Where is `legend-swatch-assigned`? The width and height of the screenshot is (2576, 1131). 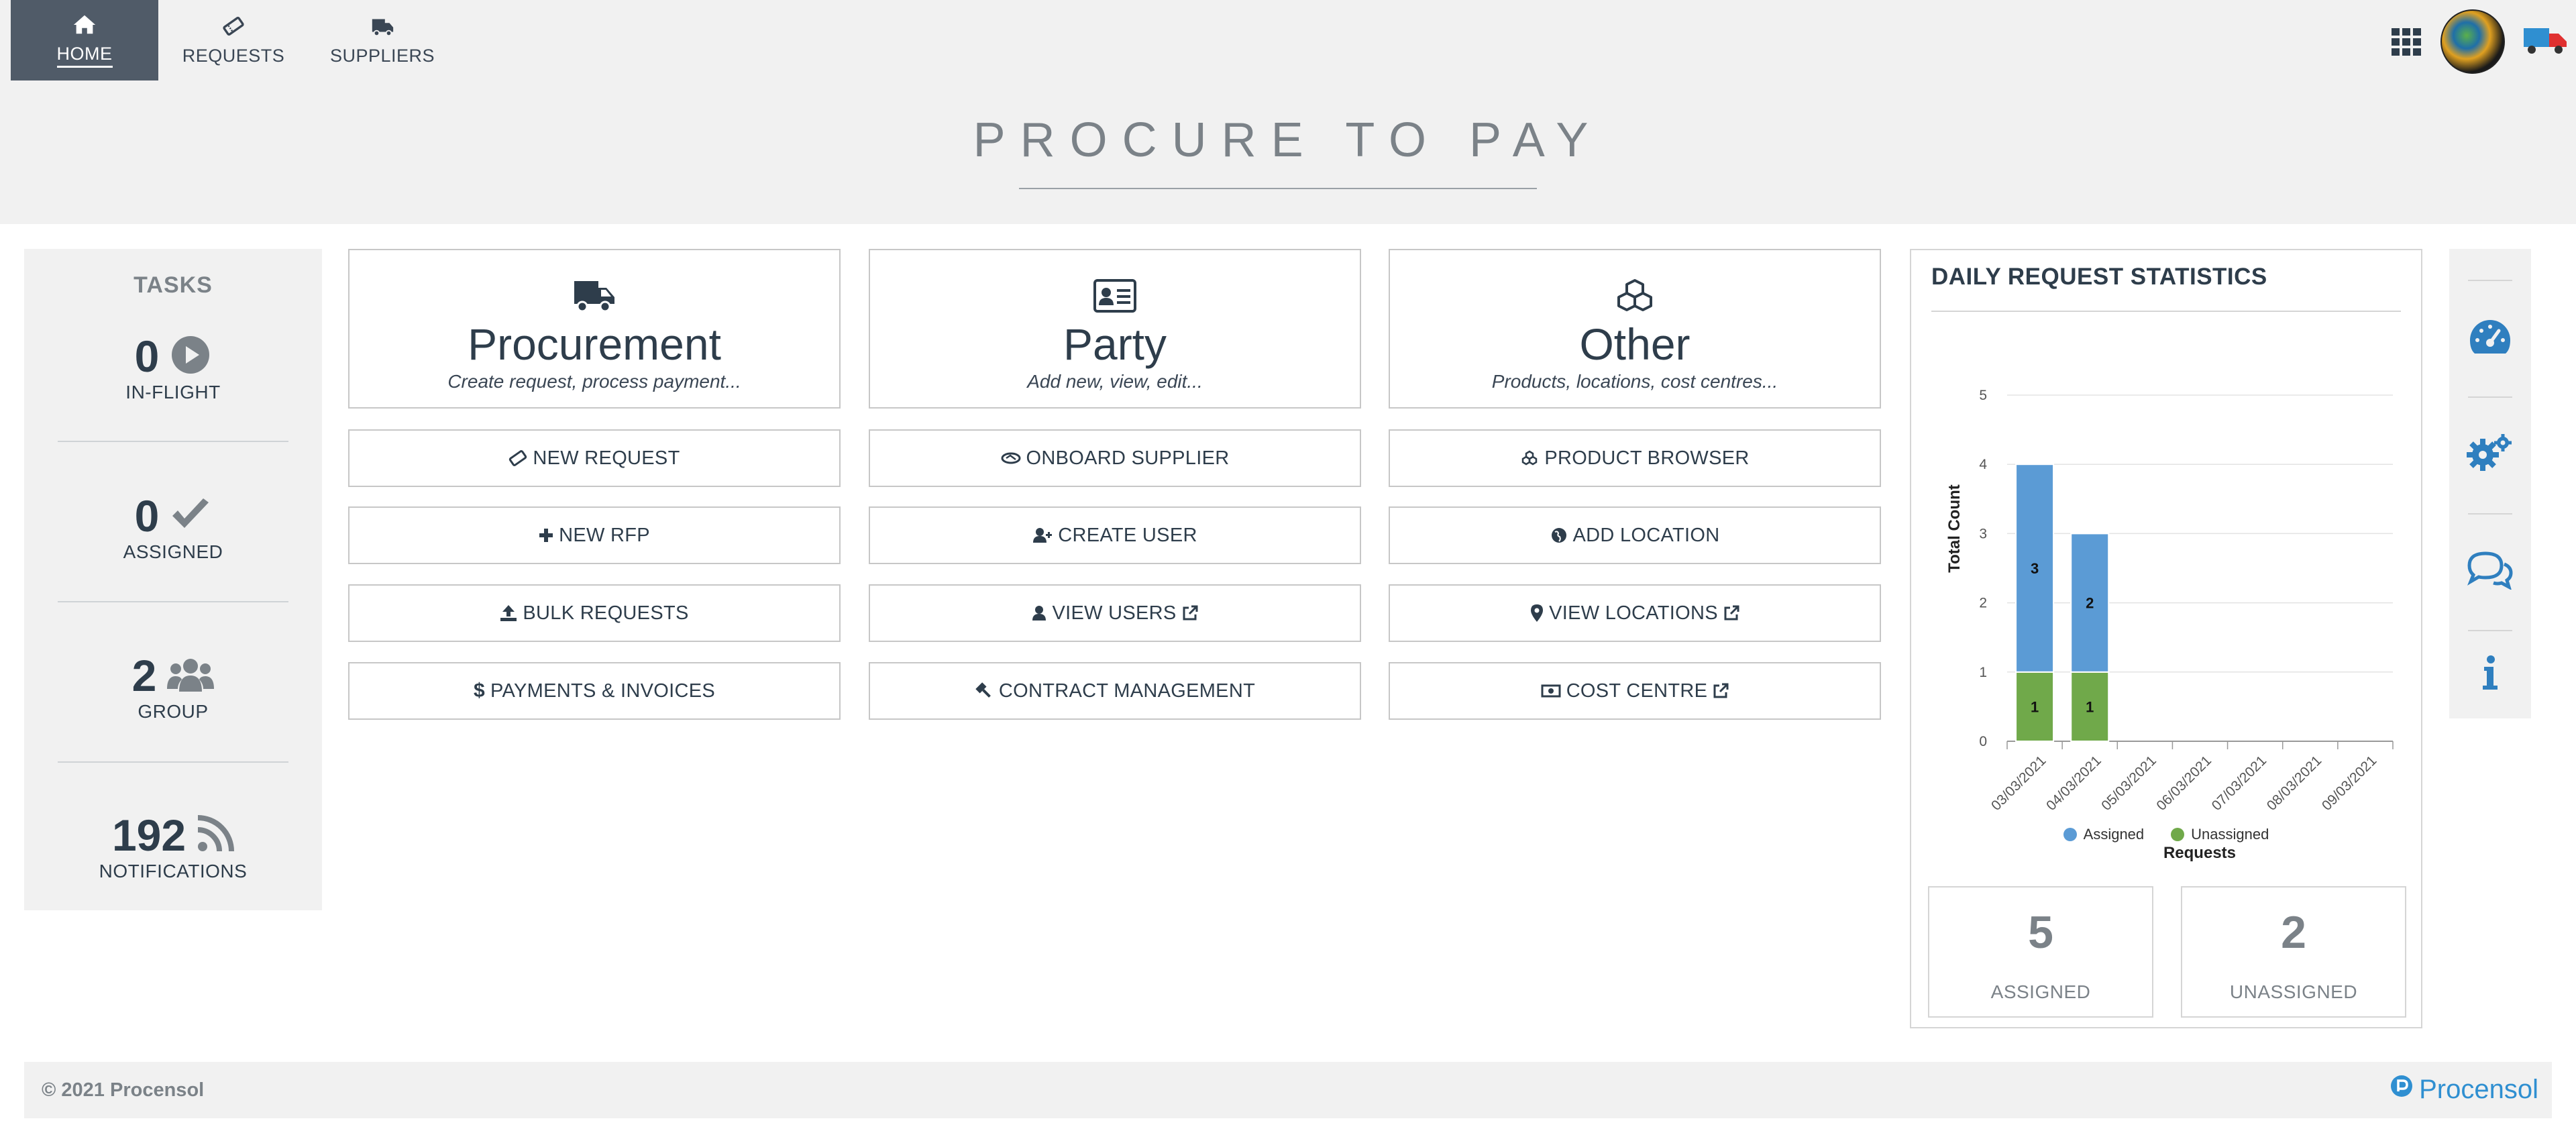
legend-swatch-assigned is located at coordinates (2070, 834).